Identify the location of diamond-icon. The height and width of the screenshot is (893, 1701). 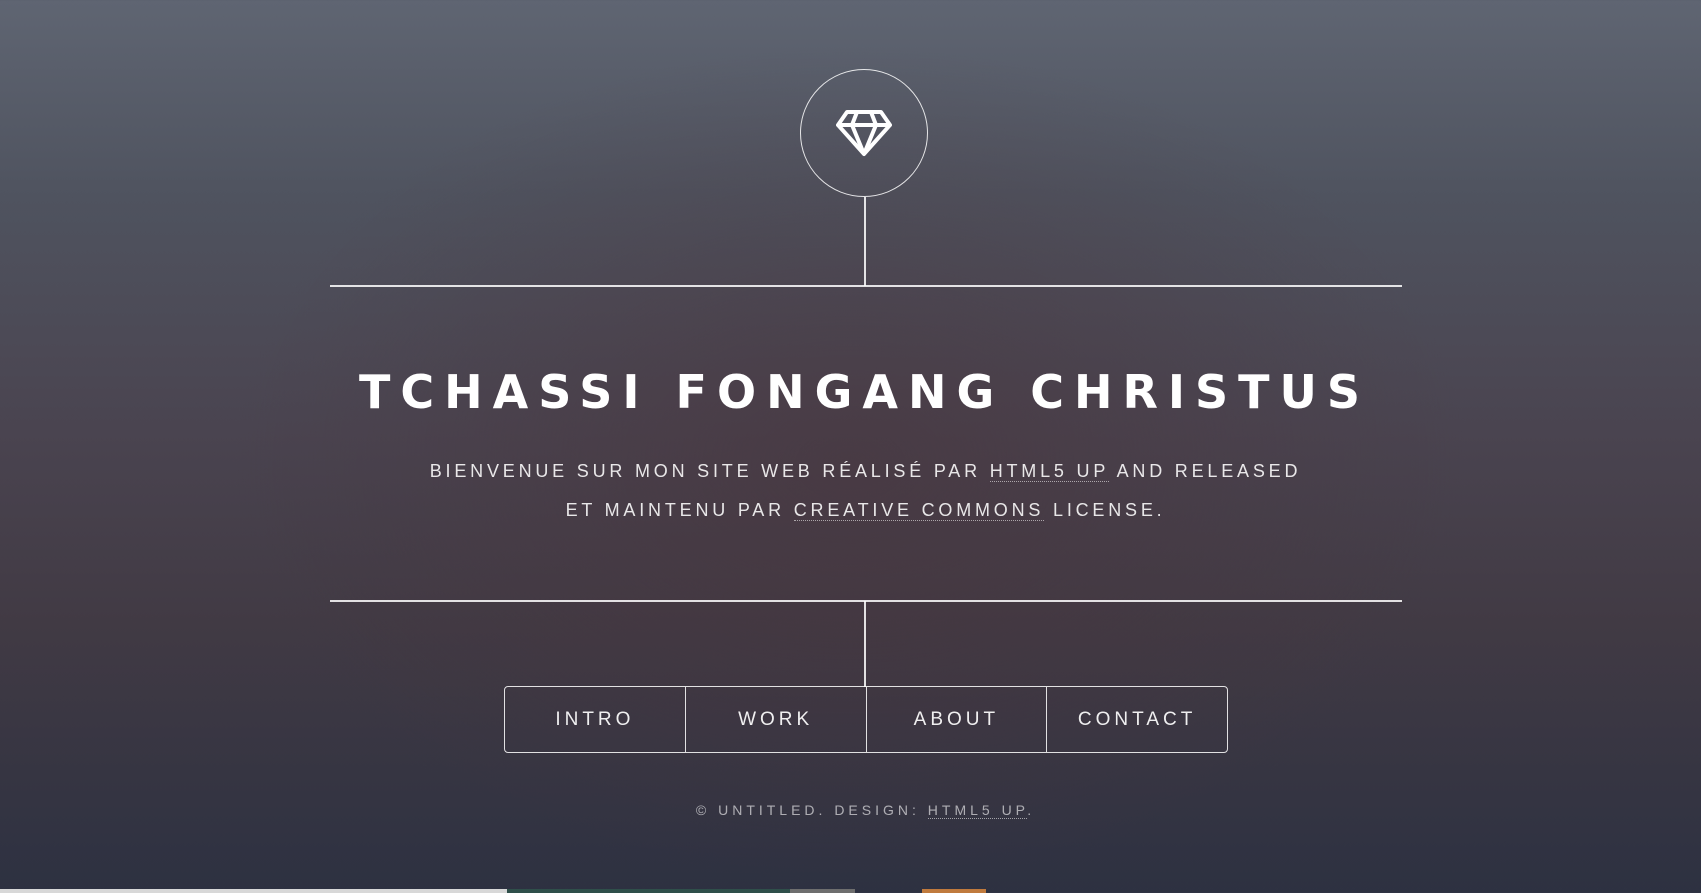
(864, 133).